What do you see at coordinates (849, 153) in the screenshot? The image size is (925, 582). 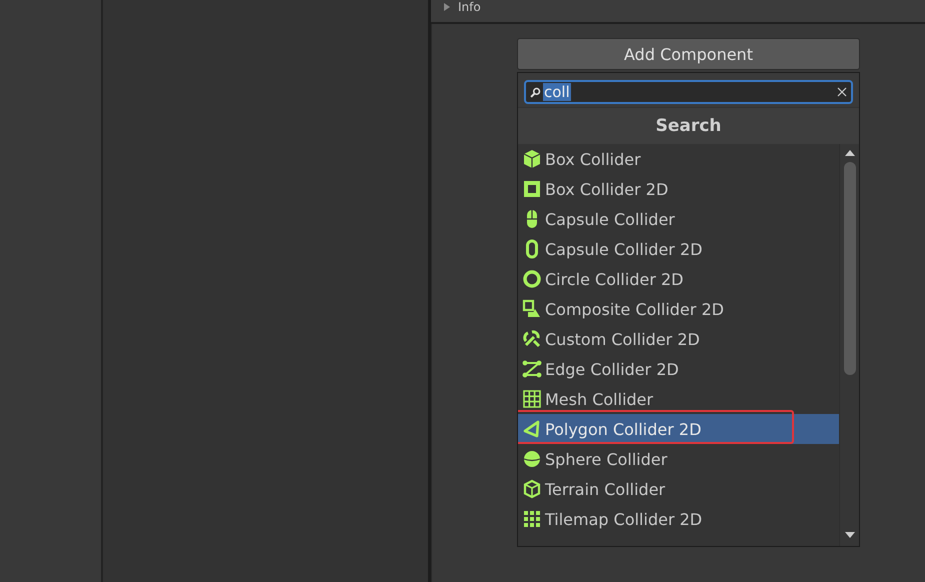 I see `scroll-up-icon` at bounding box center [849, 153].